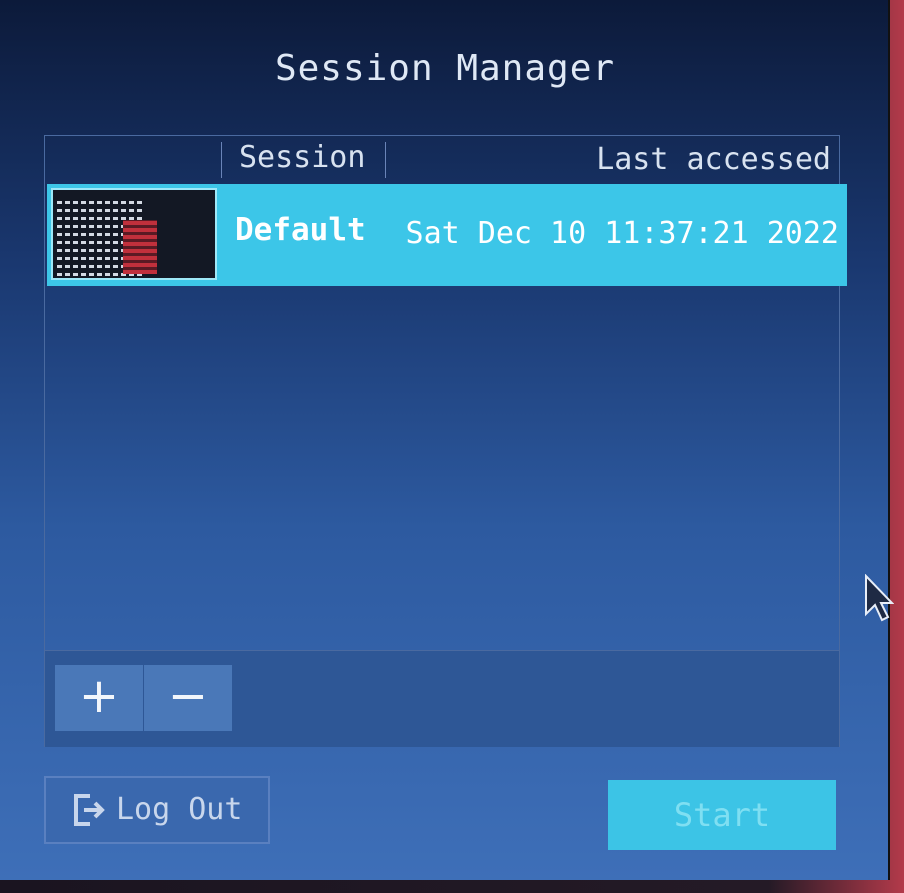  Describe the element at coordinates (188, 698) in the screenshot. I see `remove-session-button: −` at that location.